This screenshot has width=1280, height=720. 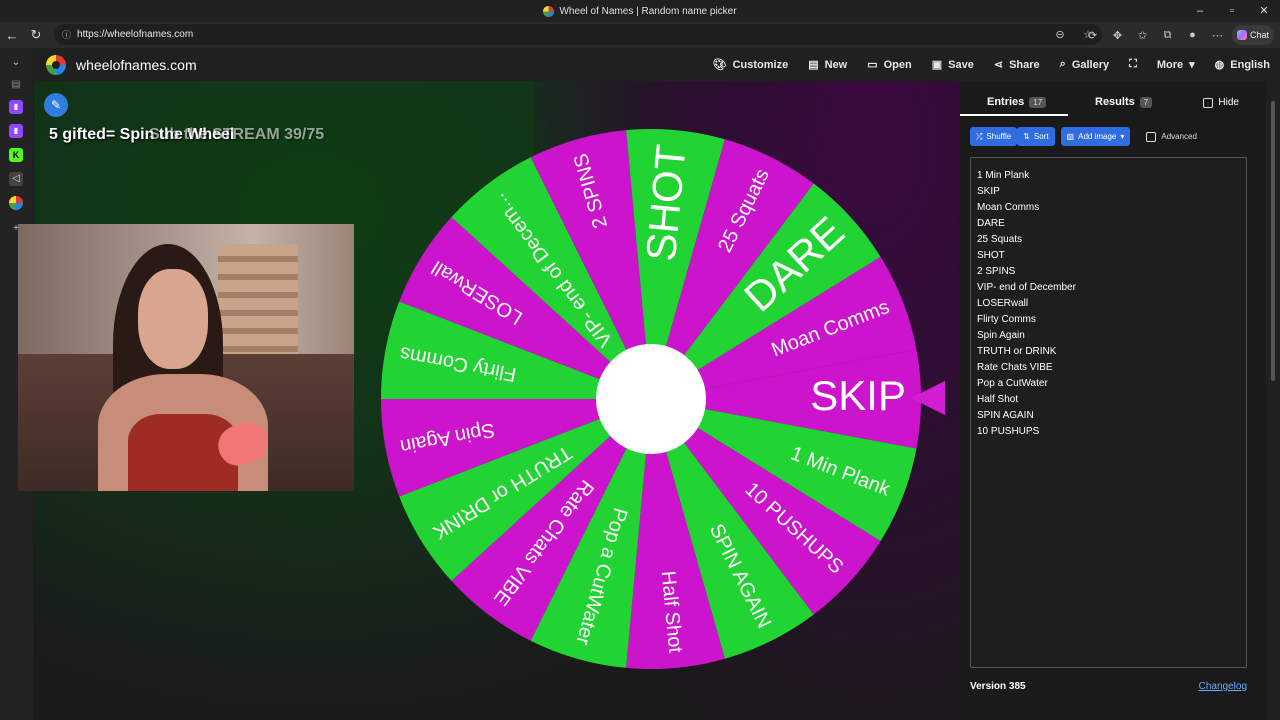 What do you see at coordinates (1273, 400) in the screenshot?
I see `page-scrollbar` at bounding box center [1273, 400].